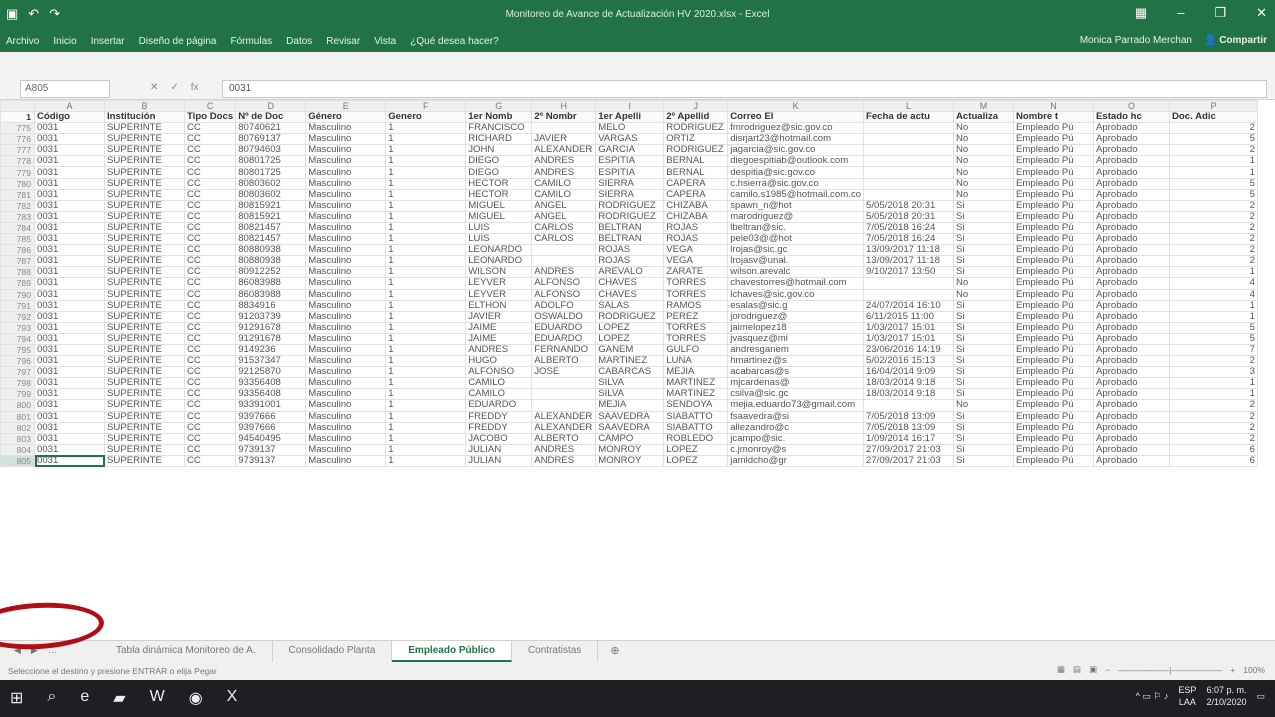 Image resolution: width=1275 pixels, height=717 pixels. I want to click on cell: ESPITIA, so click(630, 161).